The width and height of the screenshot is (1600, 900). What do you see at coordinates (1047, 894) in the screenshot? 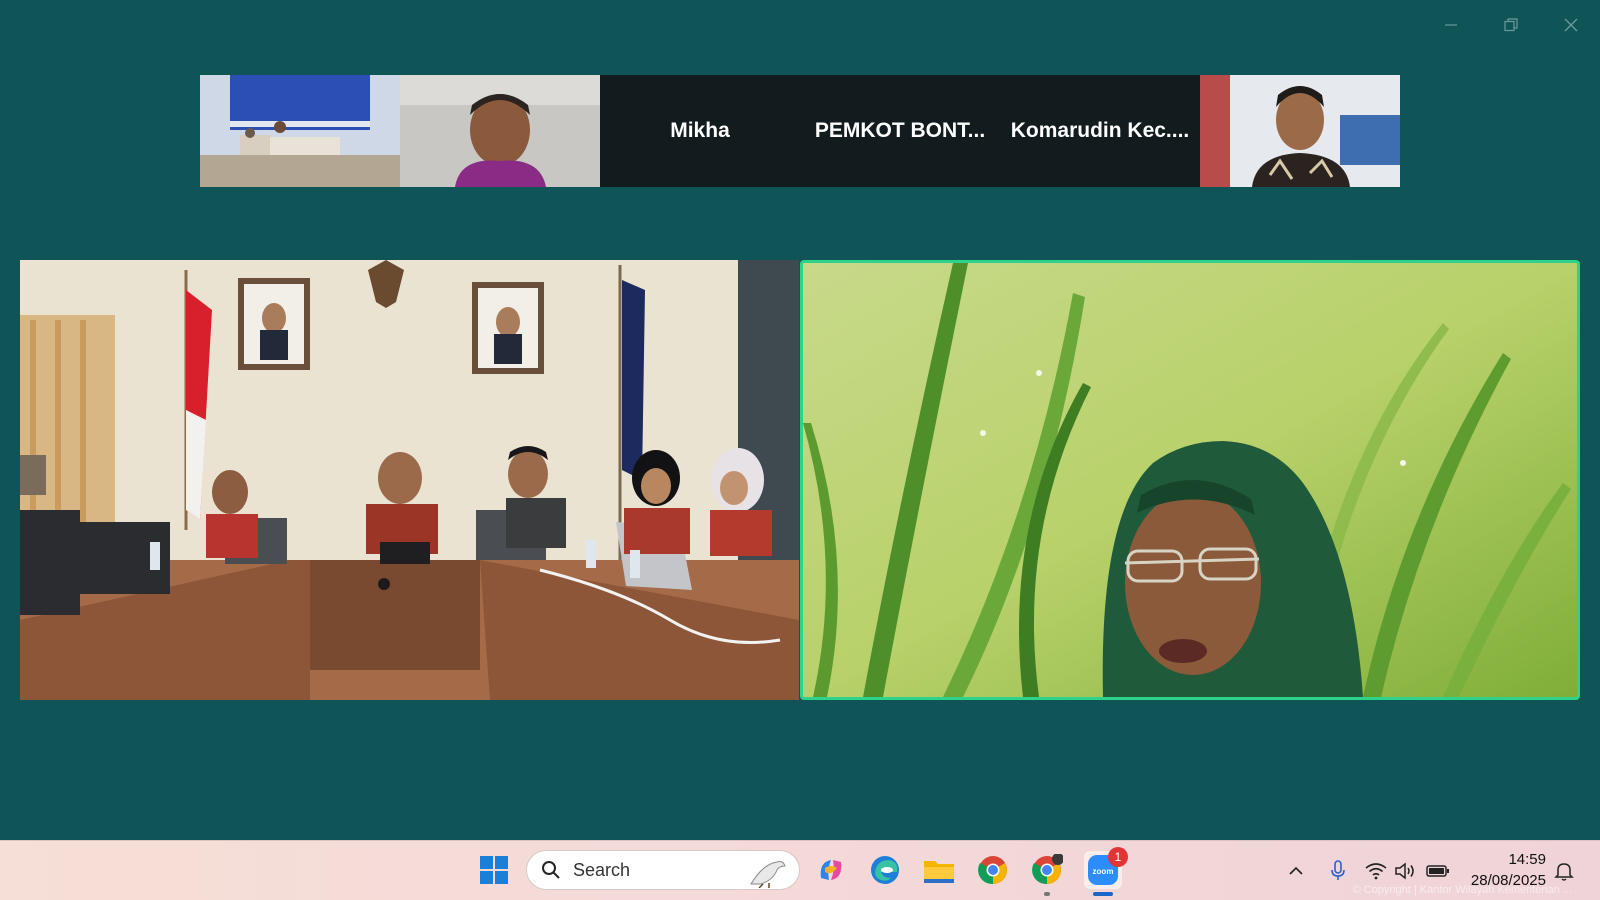
I see `running-indicator` at bounding box center [1047, 894].